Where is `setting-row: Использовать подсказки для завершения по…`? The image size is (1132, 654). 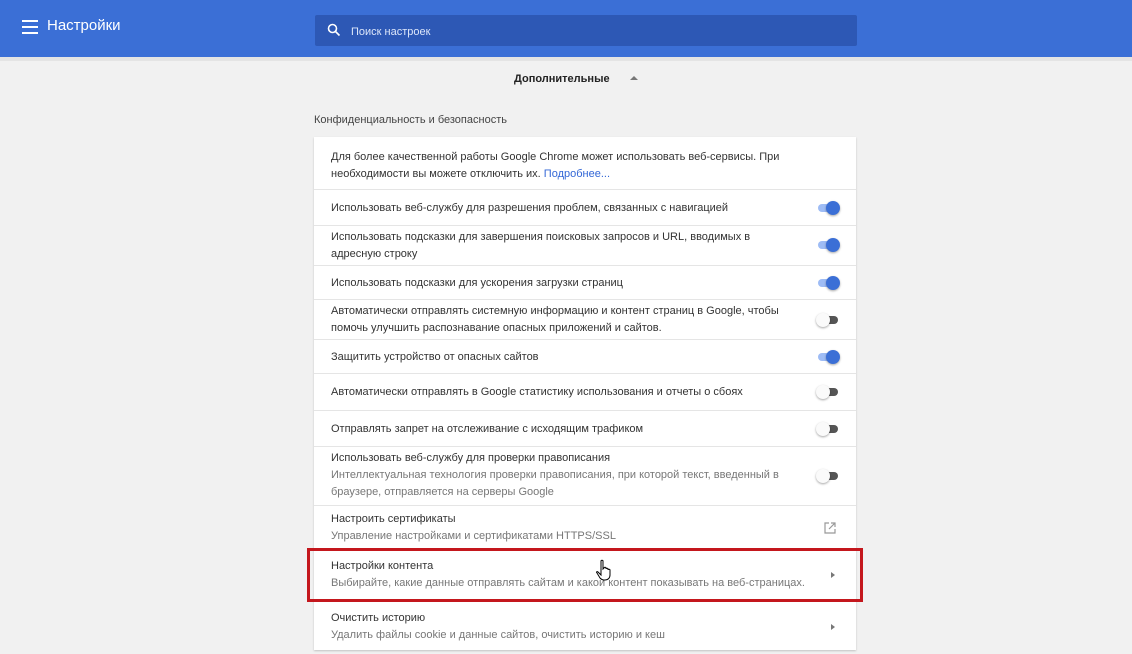 setting-row: Использовать подсказки для завершения по… is located at coordinates (585, 245).